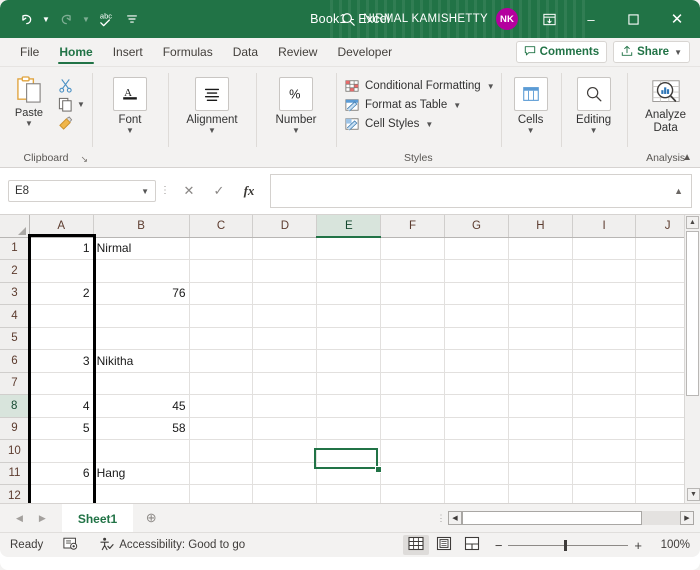 This screenshot has height=570, width=700. I want to click on cell-D4, so click(285, 316).